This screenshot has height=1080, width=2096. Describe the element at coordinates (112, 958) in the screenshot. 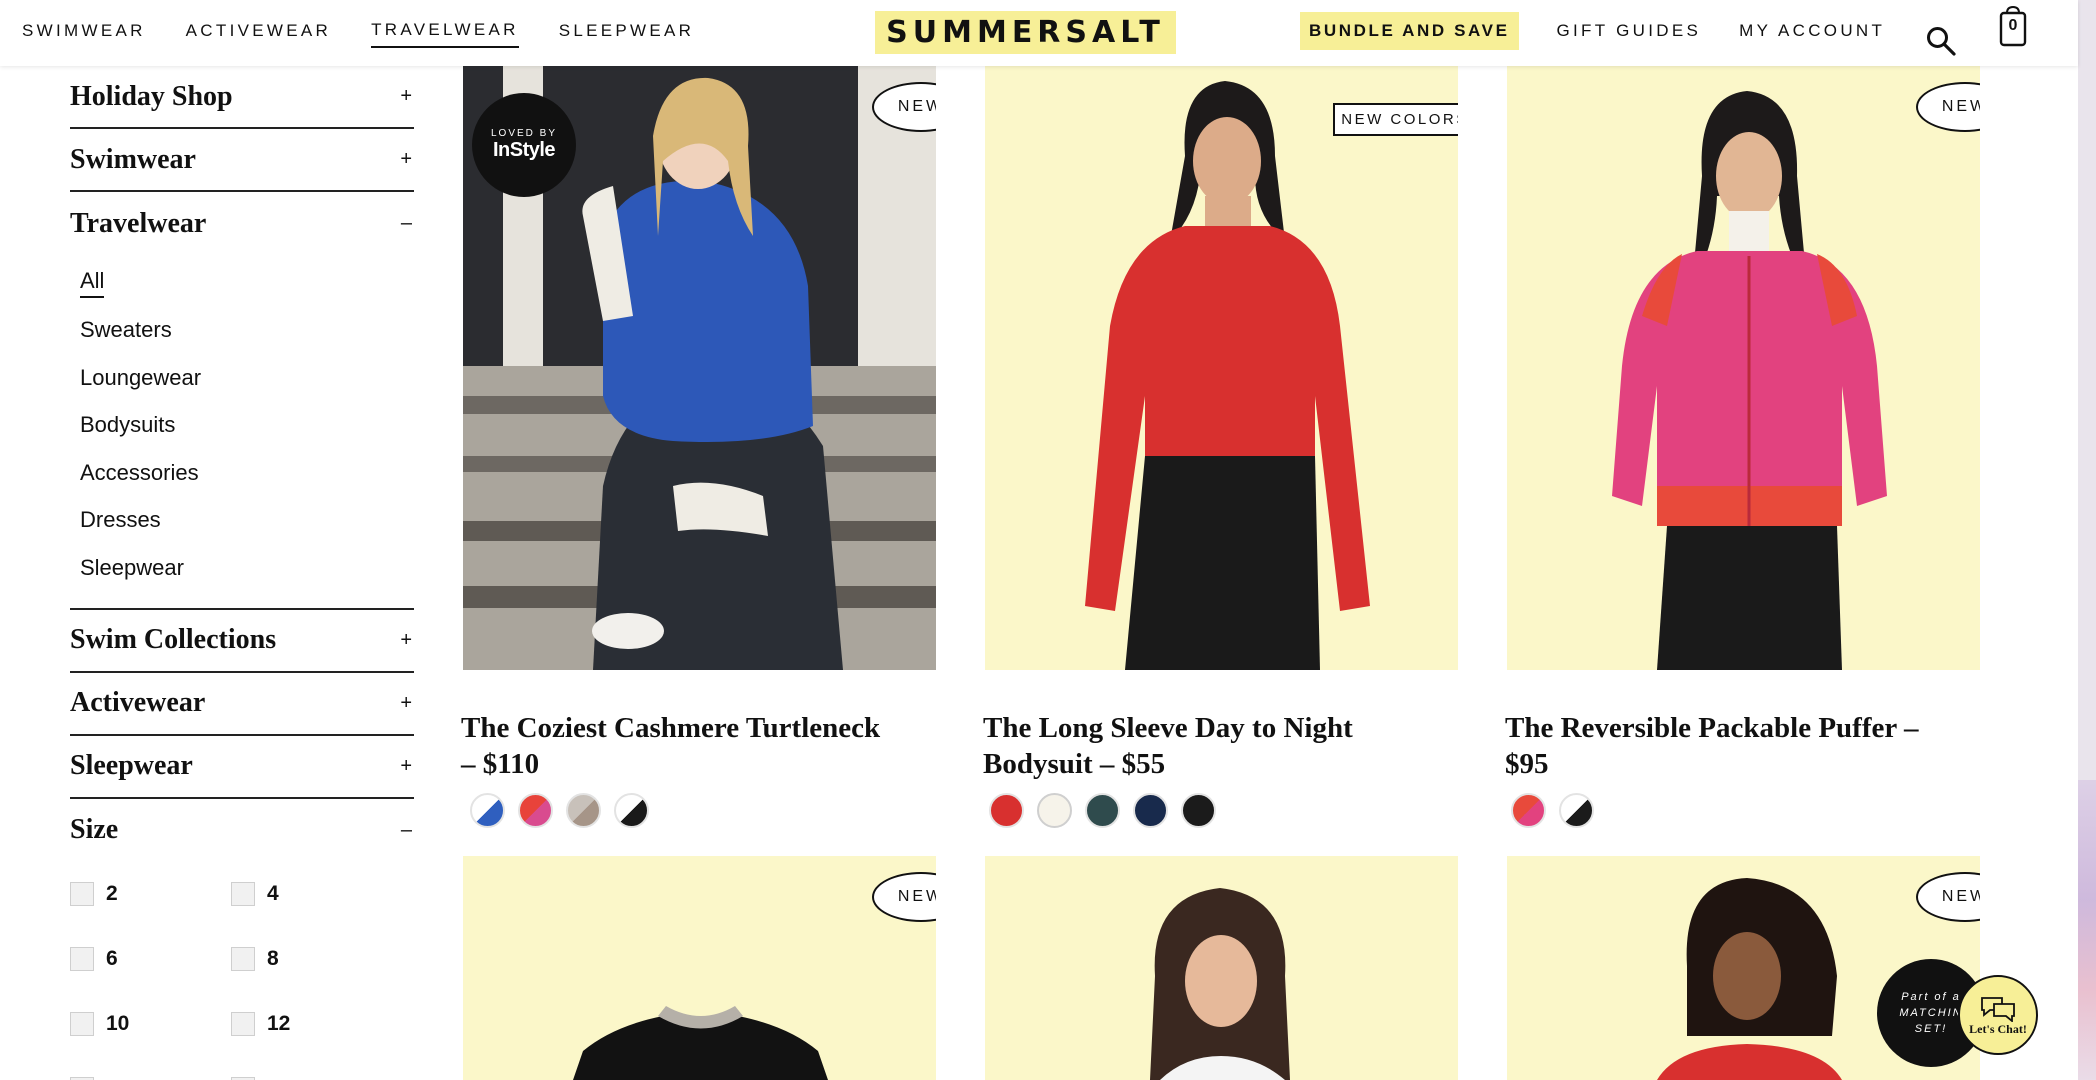

I see `size-label: 6` at that location.